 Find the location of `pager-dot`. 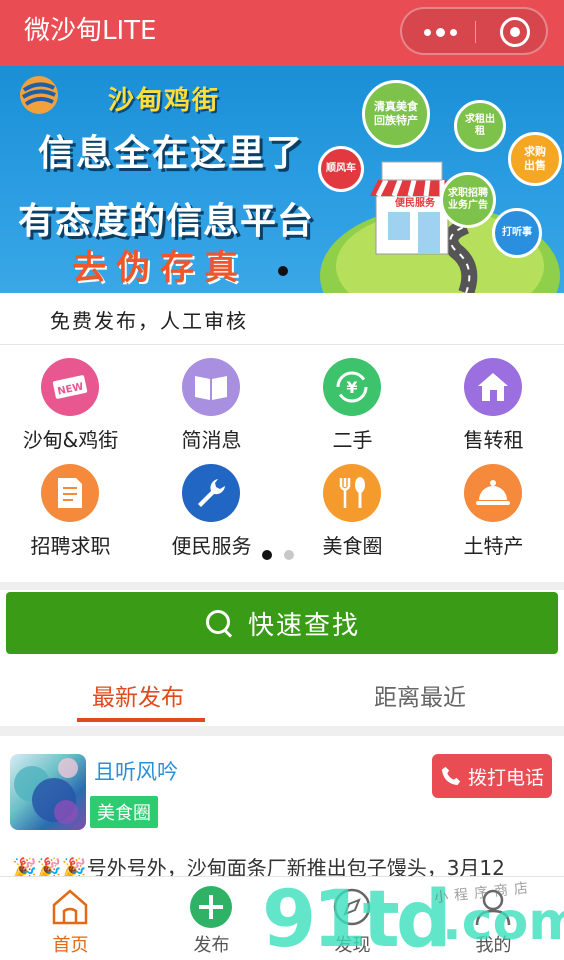

pager-dot is located at coordinates (289, 555).